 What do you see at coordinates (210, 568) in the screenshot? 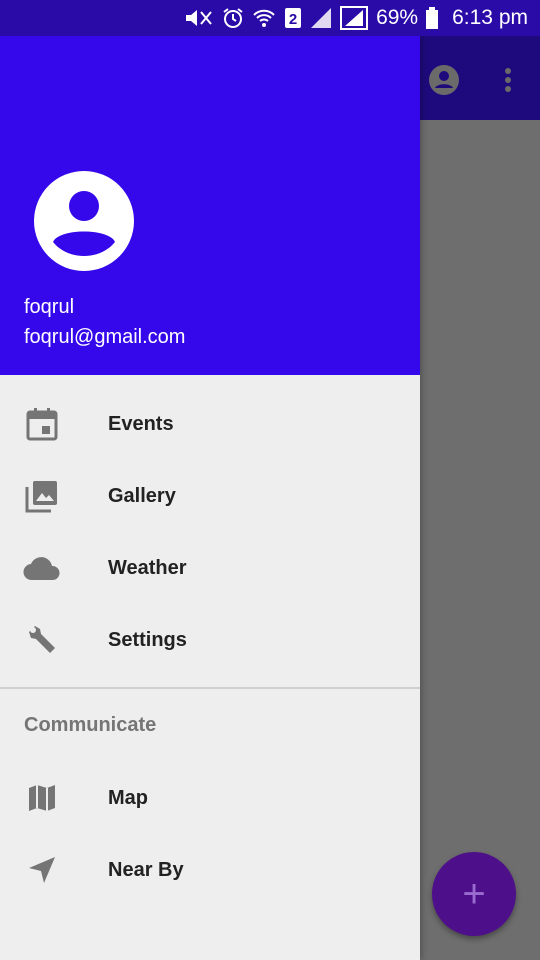
I see `menu-item-weather: Weather` at bounding box center [210, 568].